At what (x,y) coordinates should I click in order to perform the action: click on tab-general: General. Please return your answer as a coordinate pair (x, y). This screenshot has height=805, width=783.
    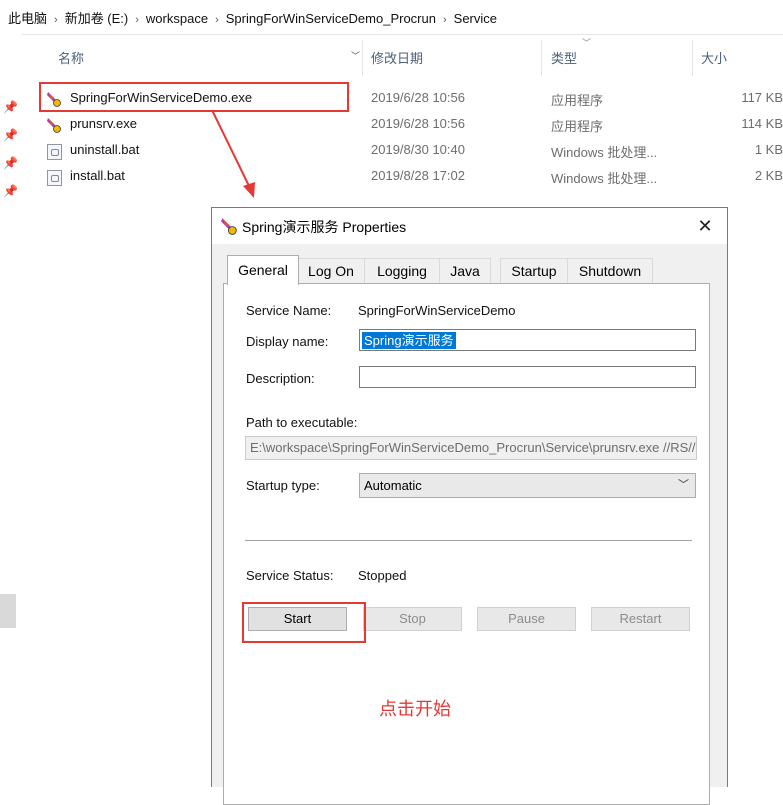
    Looking at the image, I should click on (263, 270).